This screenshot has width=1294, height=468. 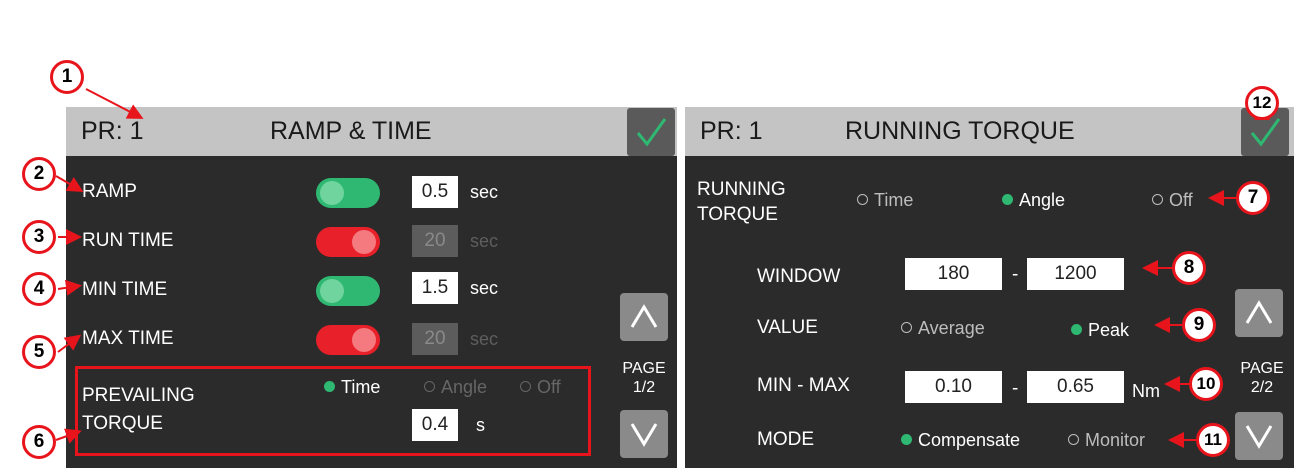 What do you see at coordinates (1146, 391) in the screenshot?
I see `torque-unit: Nm` at bounding box center [1146, 391].